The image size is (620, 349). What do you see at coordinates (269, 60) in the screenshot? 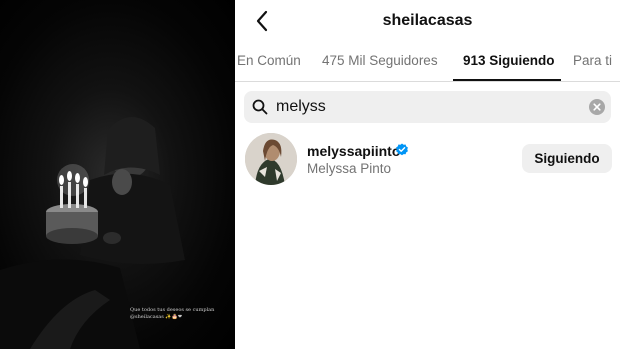
I see `tab-en-comun: En Común` at bounding box center [269, 60].